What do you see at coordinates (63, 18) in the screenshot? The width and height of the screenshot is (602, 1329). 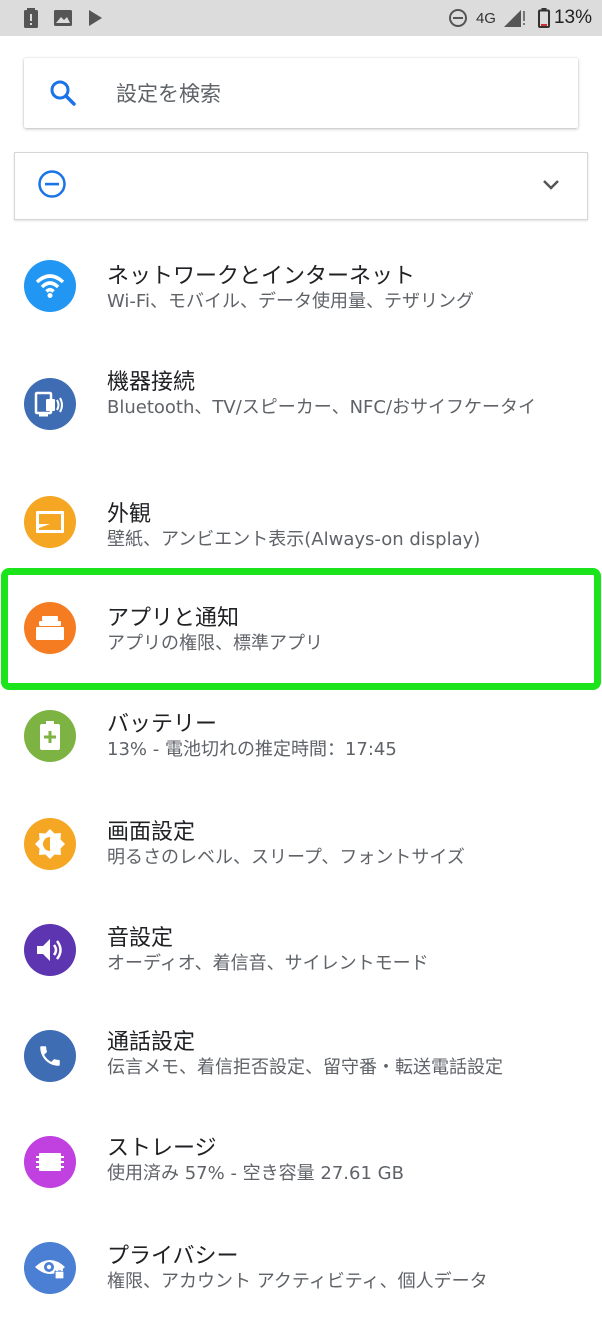 I see `image-icon` at bounding box center [63, 18].